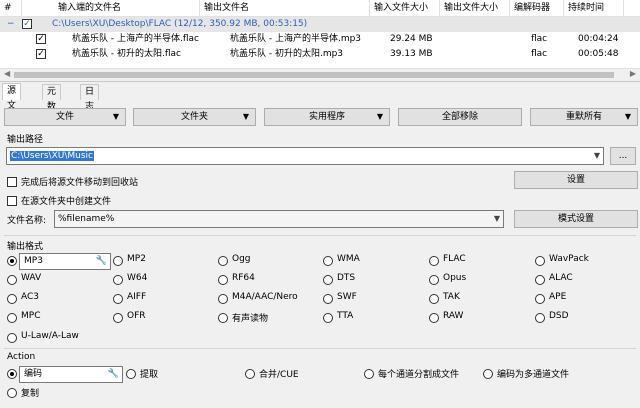 The height and width of the screenshot is (408, 640). I want to click on col-output-size: 输出文件大小, so click(475, 8).